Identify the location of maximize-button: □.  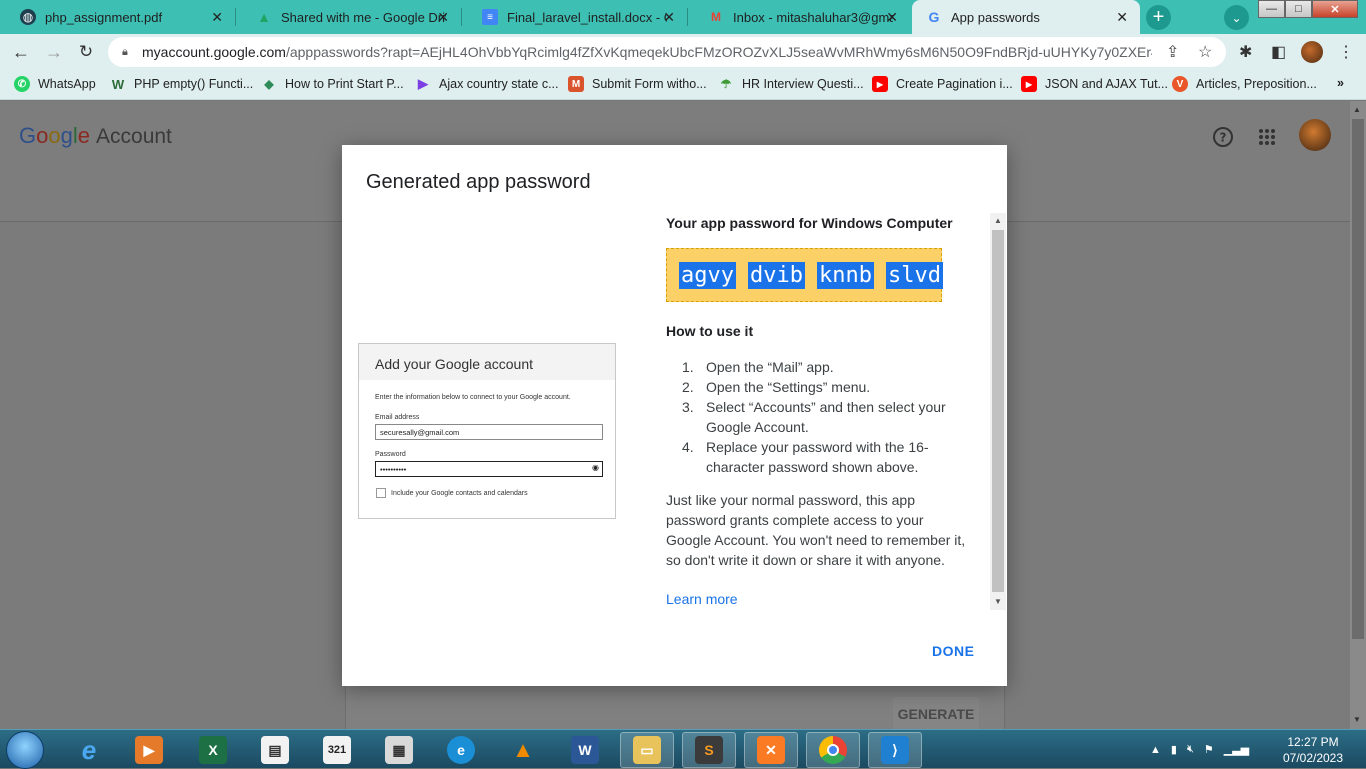
(1298, 9).